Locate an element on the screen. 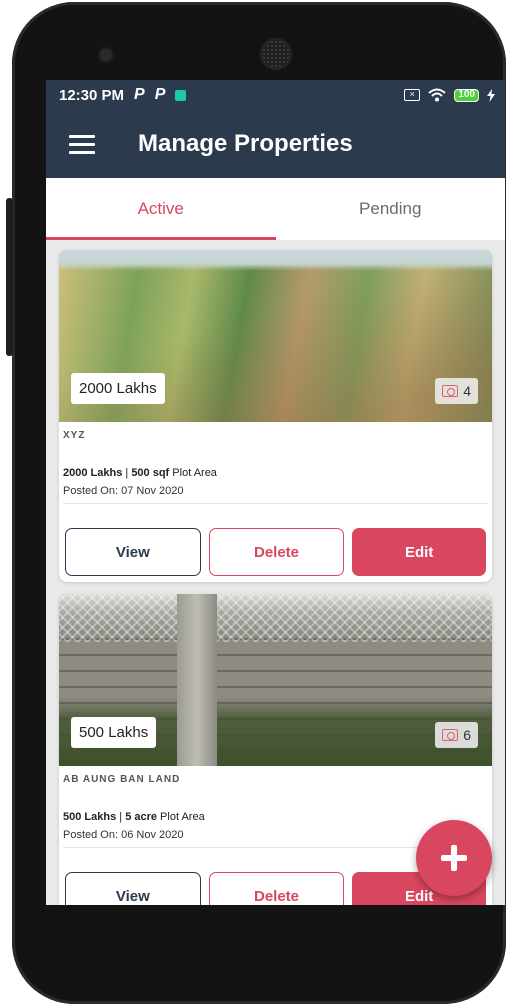 Image resolution: width=506 pixels, height=1006 pixels. property-photo: 2000 Lakhs 4 is located at coordinates (275, 336).